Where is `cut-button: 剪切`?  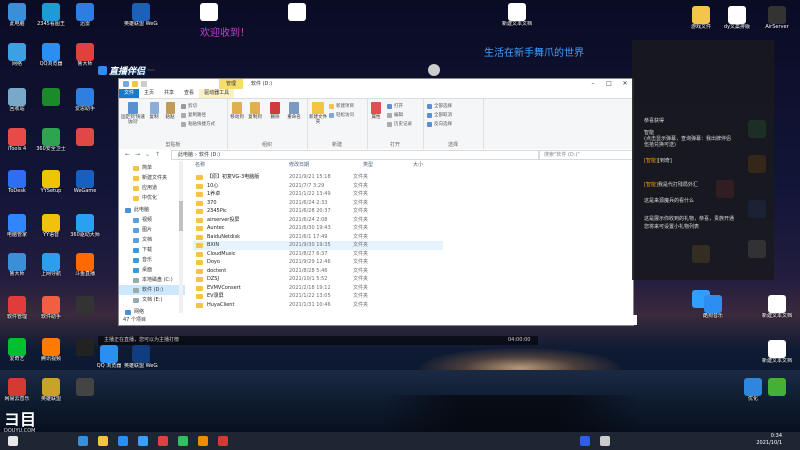
cut-button: 剪切 is located at coordinates (189, 106).